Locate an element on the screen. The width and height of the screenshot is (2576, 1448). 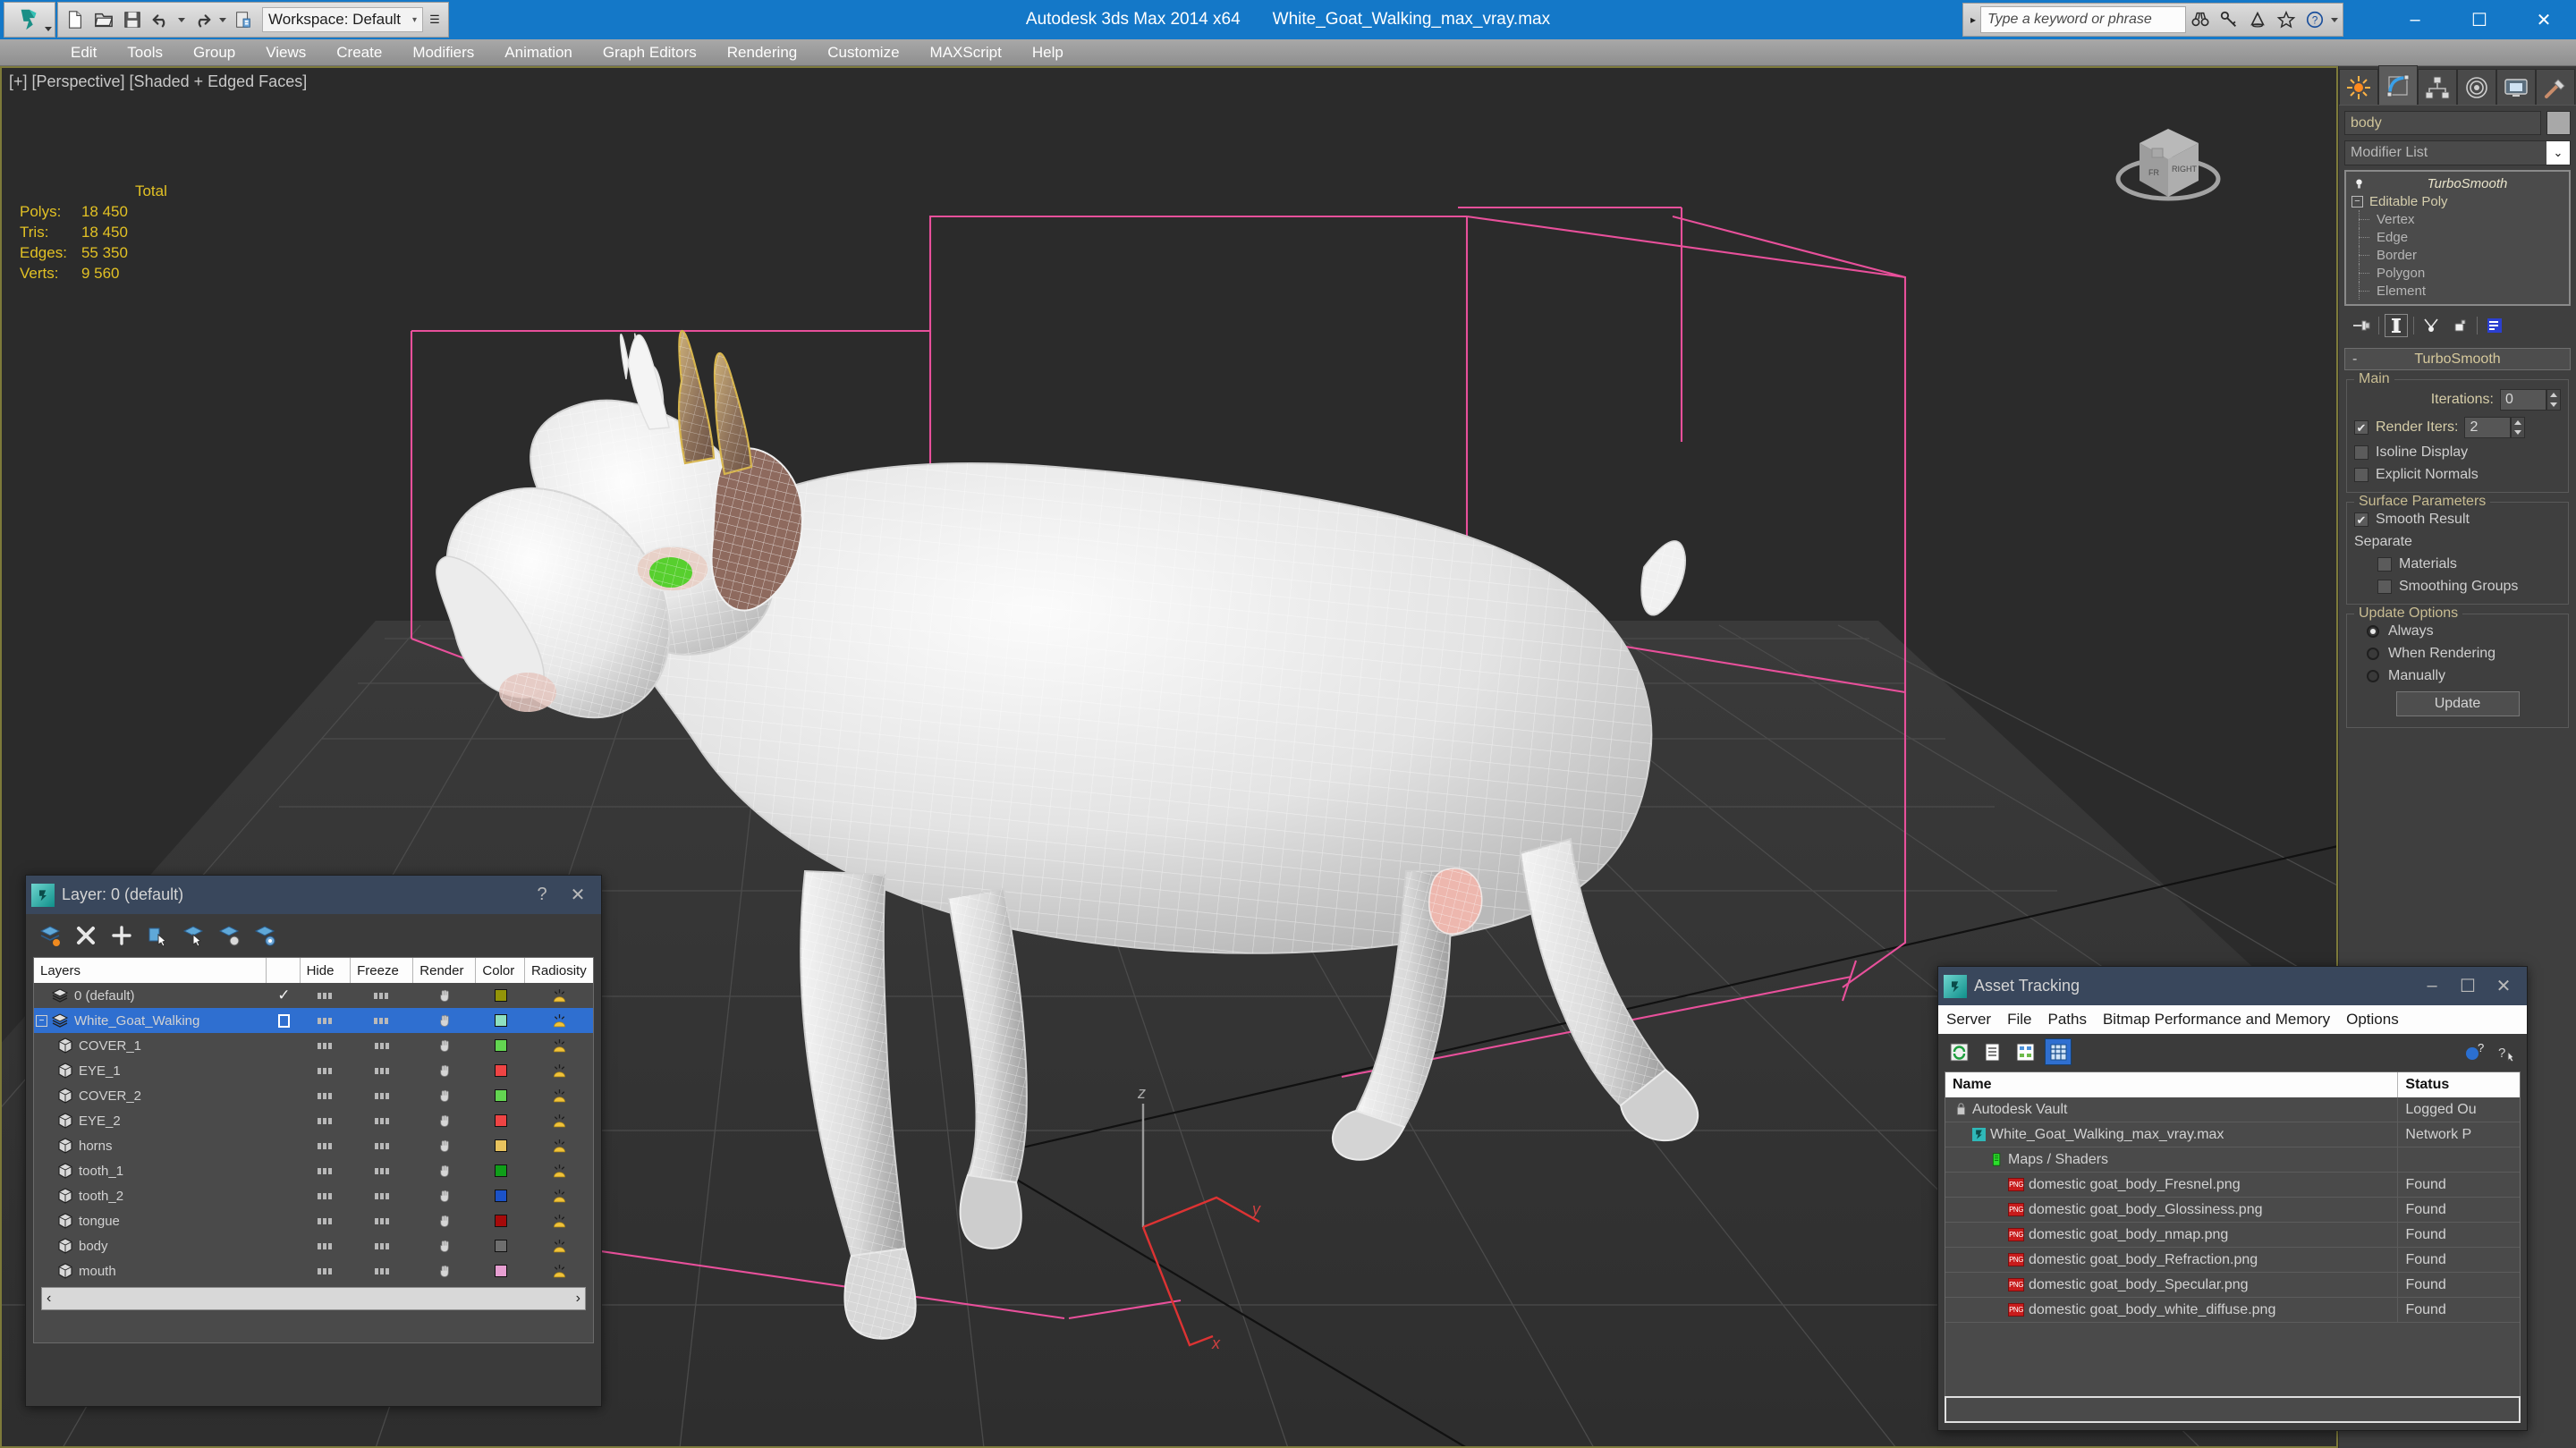
layer-dialog-help-button: ? is located at coordinates (542, 895).